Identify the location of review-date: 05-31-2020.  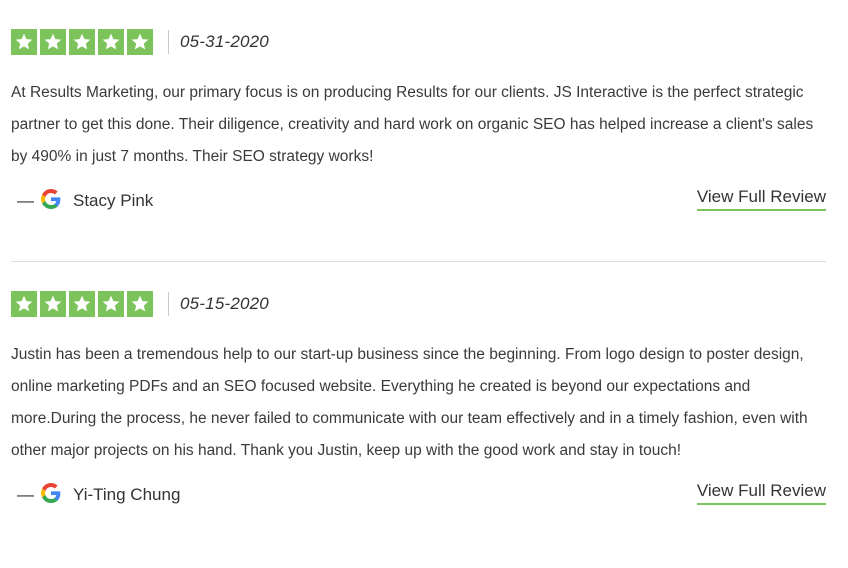
(224, 41).